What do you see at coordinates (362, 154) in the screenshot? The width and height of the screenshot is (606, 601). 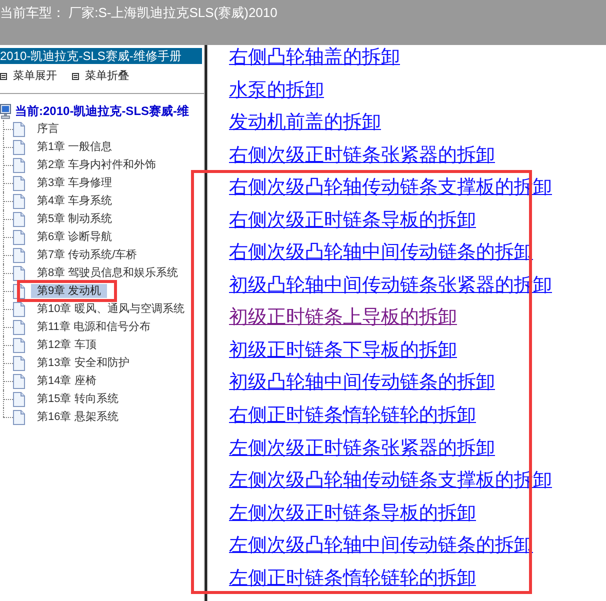 I see `manual-link: 右侧次级正时链条张紧器的拆卸` at bounding box center [362, 154].